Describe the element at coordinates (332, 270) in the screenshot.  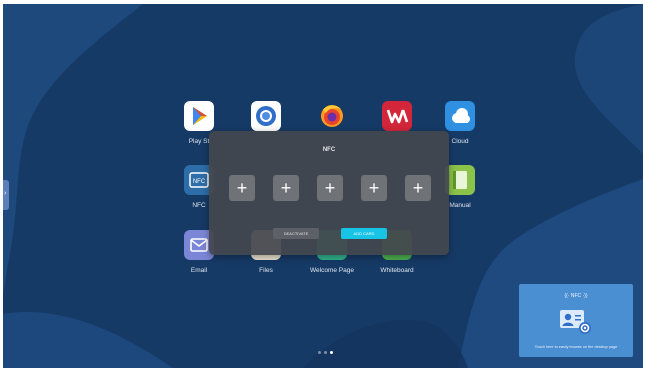
I see `app-label: Welcome Page` at that location.